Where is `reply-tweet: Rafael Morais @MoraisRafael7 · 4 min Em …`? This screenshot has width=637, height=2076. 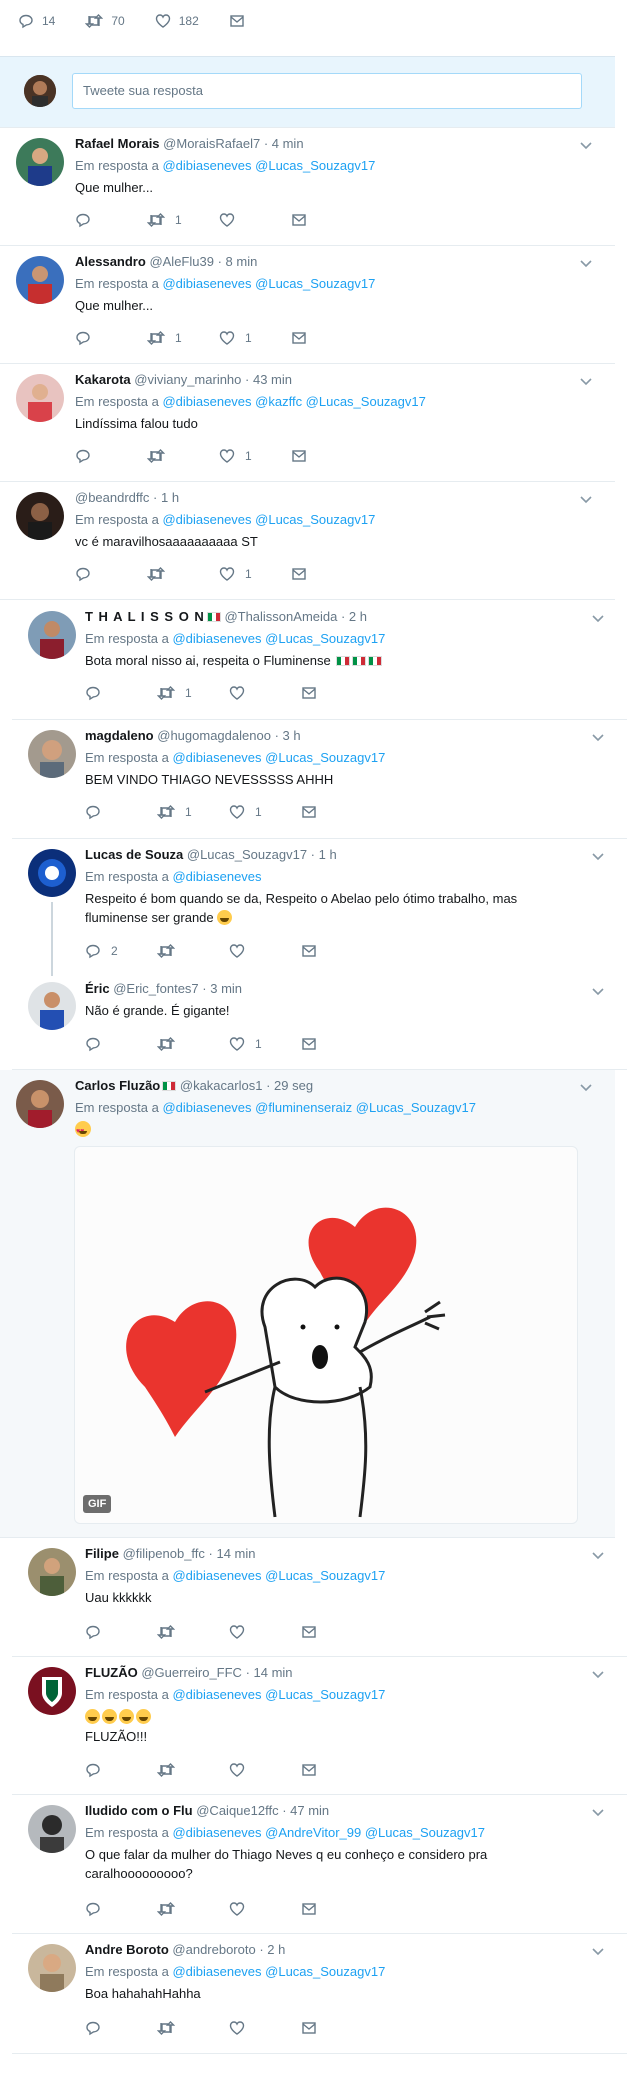
reply-tweet: Rafael Morais @MoraisRafael7 · 4 min Em … is located at coordinates (307, 187).